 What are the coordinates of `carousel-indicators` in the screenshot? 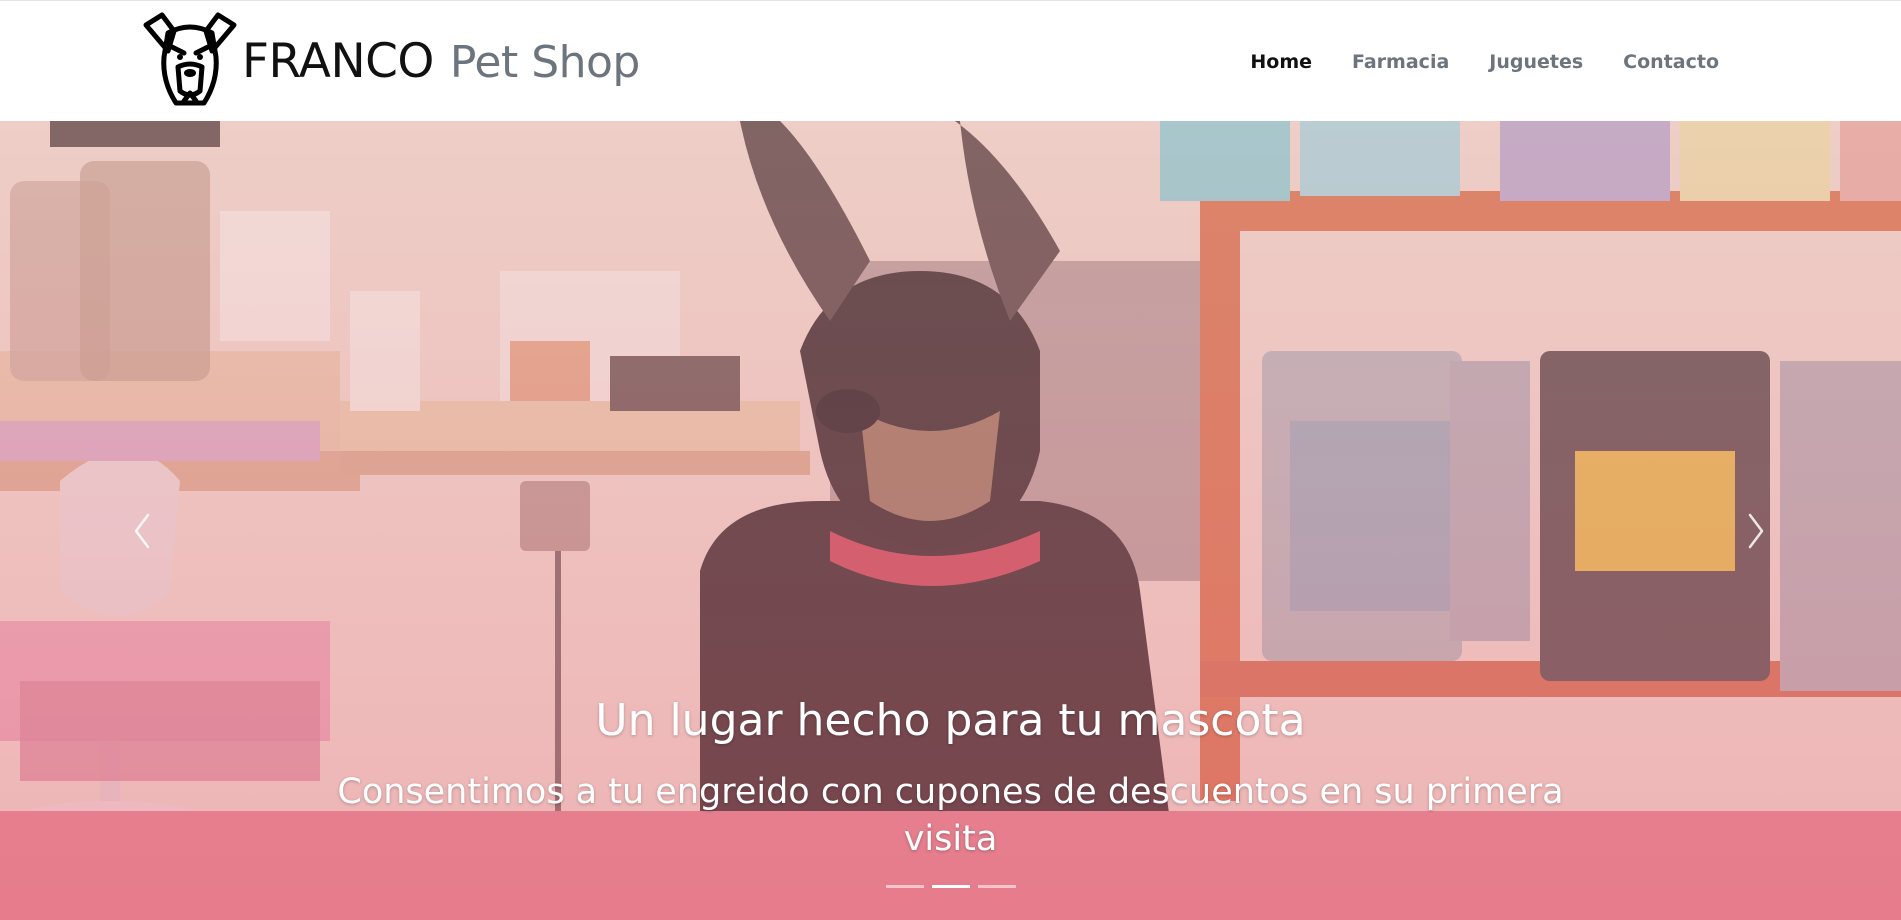 It's located at (950, 886).